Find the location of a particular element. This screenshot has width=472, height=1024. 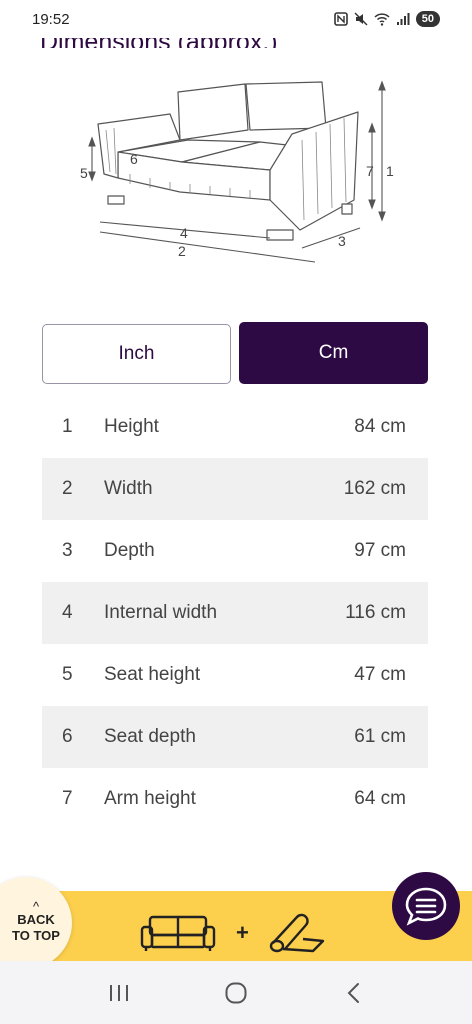

row-value: 64 cm is located at coordinates (380, 798).